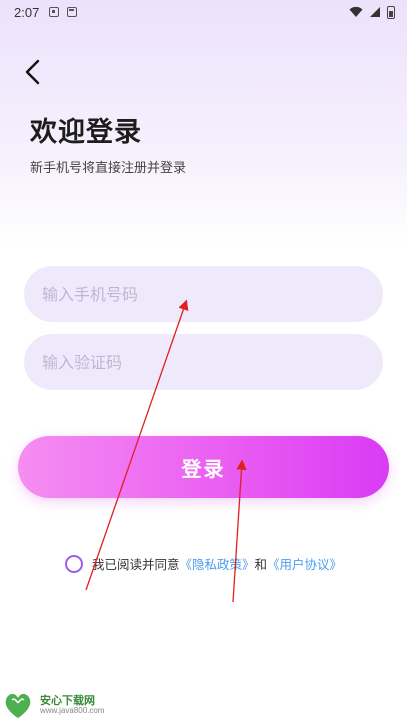  I want to click on page-subtitle: 新手机号将直接注册并登录, so click(108, 168).